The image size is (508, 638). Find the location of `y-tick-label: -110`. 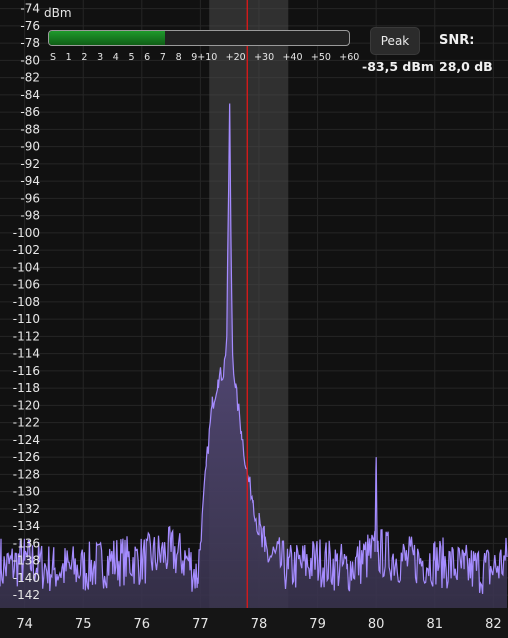

y-tick-label: -110 is located at coordinates (26, 319).